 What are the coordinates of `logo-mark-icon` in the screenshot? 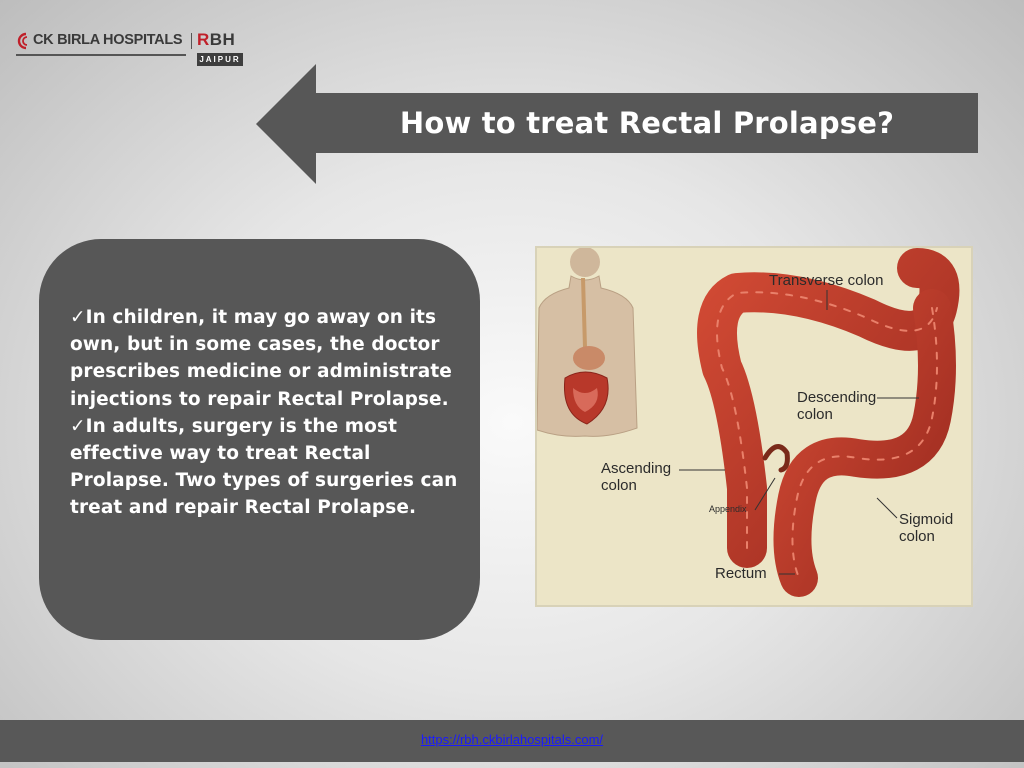 It's located at (22, 41).